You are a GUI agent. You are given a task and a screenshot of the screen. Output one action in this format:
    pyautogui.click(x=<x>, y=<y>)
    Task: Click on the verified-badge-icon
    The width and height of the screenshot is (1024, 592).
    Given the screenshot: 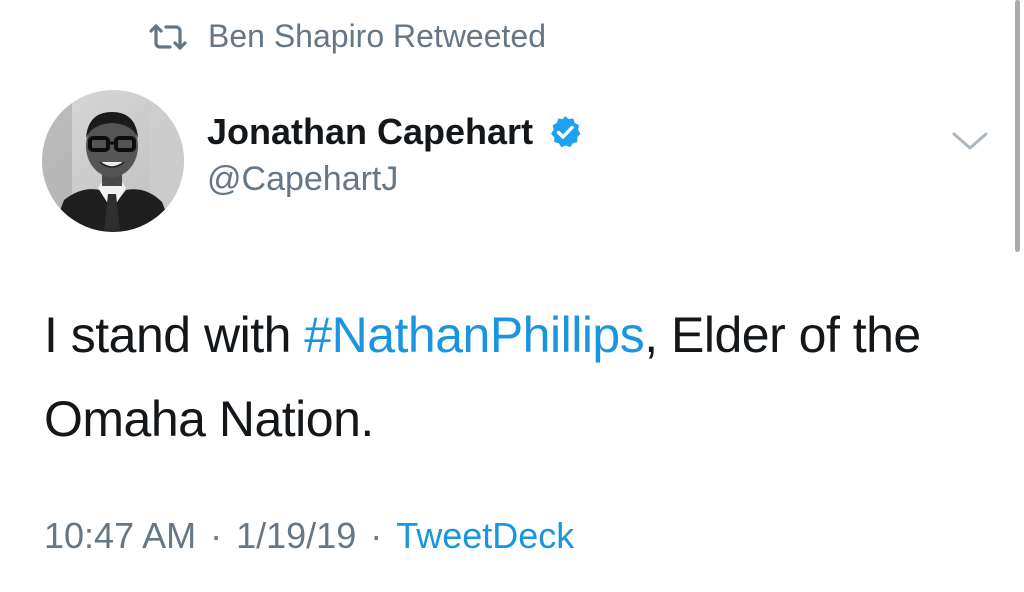 What is the action you would take?
    pyautogui.click(x=565, y=132)
    